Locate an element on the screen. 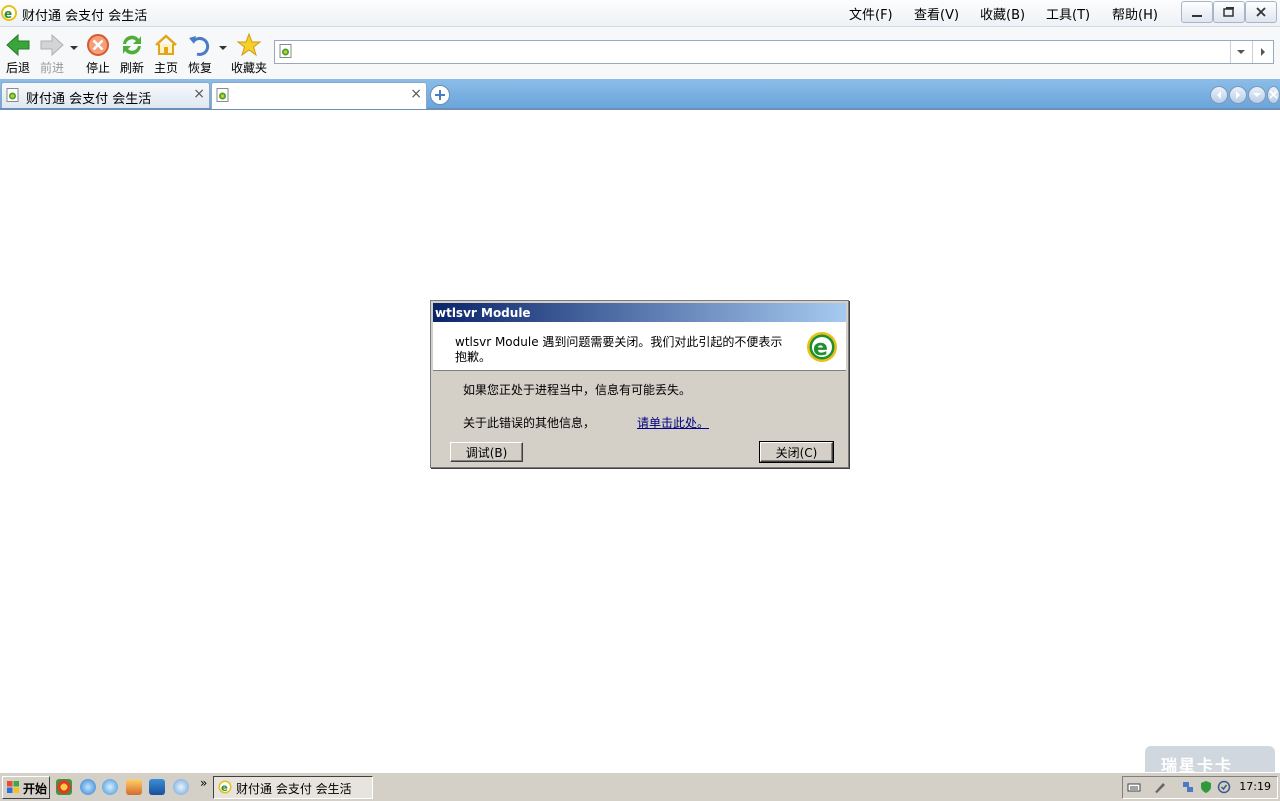  minimize-button is located at coordinates (1197, 12).